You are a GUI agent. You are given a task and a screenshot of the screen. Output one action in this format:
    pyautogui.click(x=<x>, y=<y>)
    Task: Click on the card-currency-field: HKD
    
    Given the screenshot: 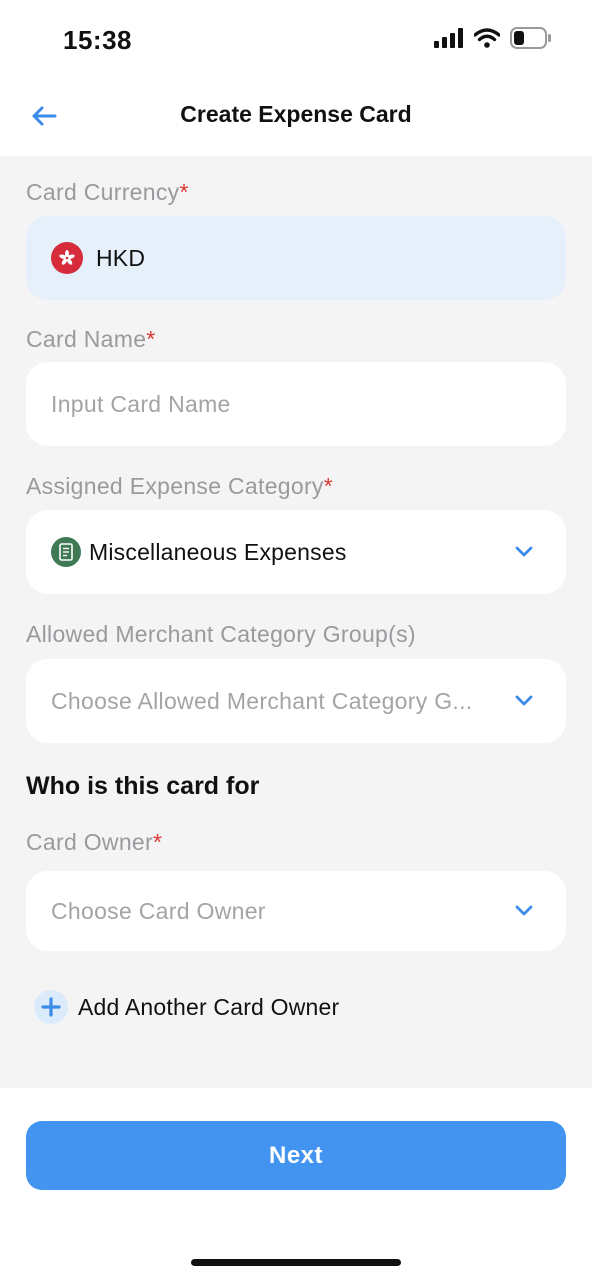 What is the action you would take?
    pyautogui.click(x=296, y=258)
    